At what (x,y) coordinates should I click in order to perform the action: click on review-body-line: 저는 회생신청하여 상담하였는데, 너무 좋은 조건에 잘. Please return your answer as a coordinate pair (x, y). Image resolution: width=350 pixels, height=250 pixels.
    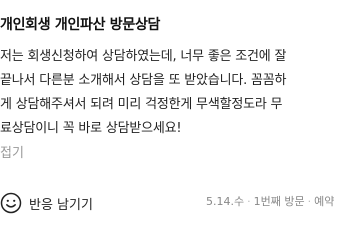
    Looking at the image, I should click on (143, 56).